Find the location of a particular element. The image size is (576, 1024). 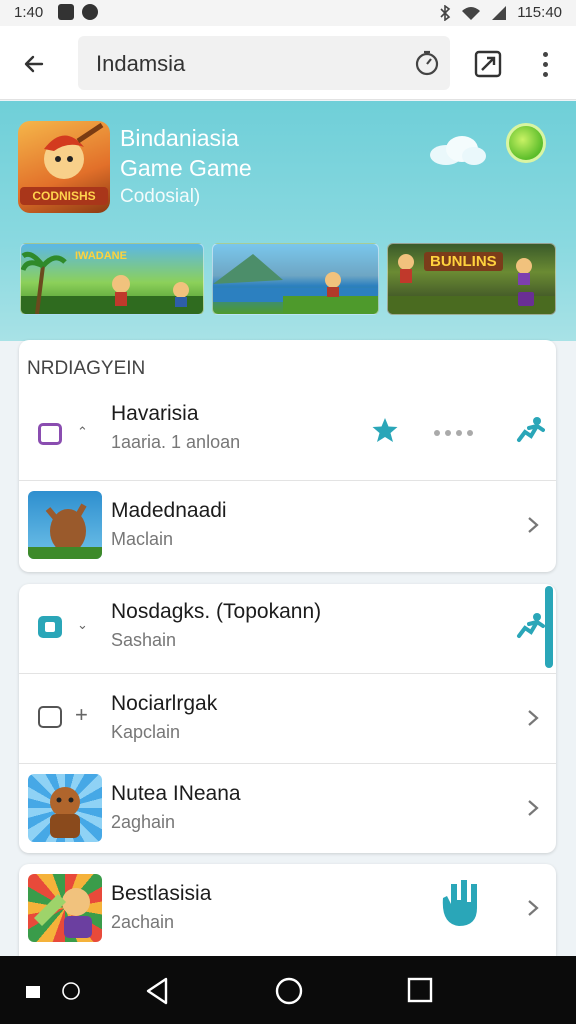

list-item-subtitle: 2achain is located at coordinates (143, 922).